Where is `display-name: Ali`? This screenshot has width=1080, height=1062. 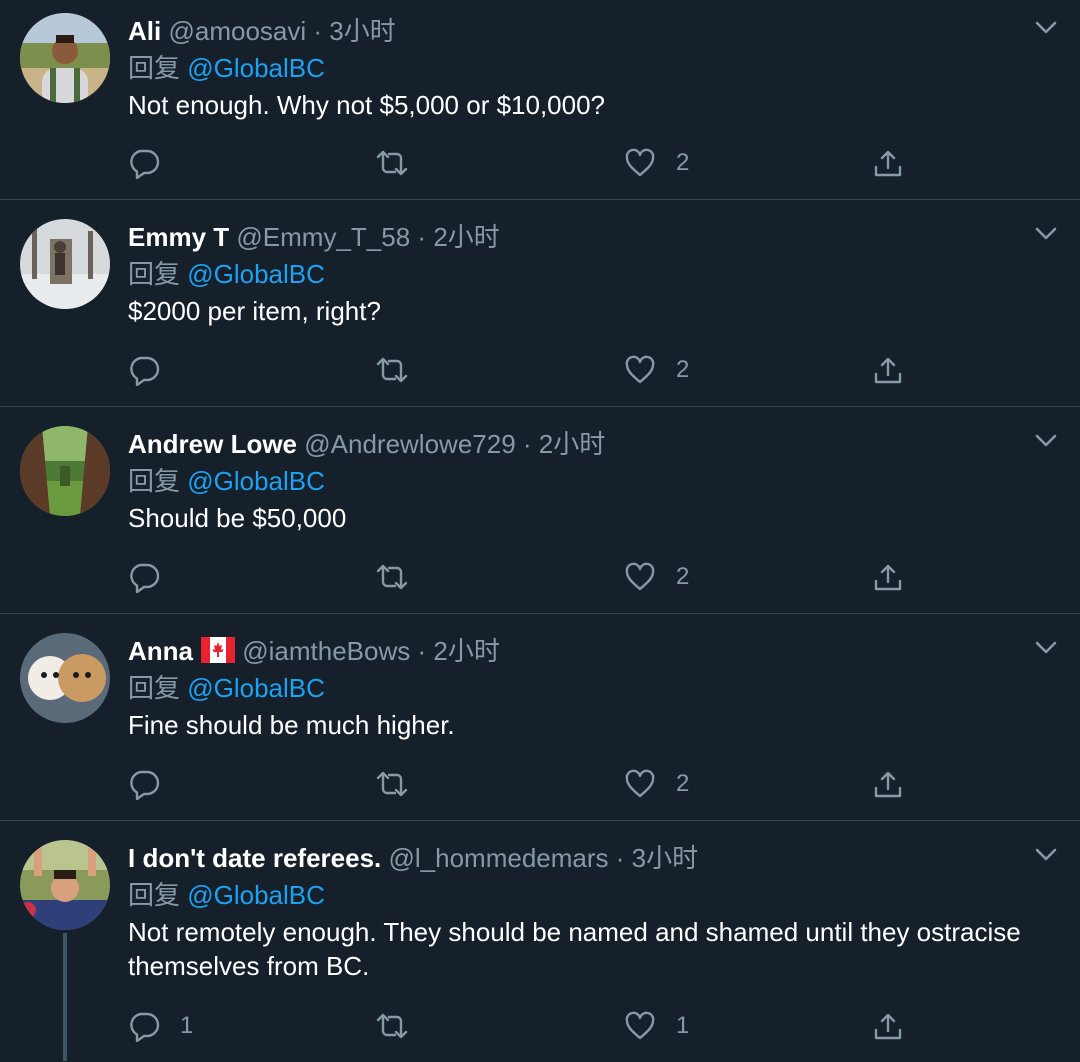 display-name: Ali is located at coordinates (144, 31).